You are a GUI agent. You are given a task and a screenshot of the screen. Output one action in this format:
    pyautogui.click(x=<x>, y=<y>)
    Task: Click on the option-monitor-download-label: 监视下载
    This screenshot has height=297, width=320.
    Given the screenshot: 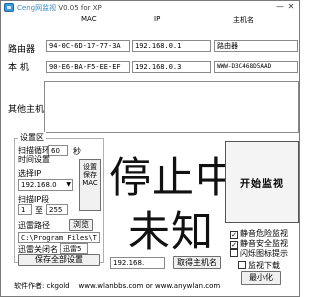 What is the action you would take?
    pyautogui.click(x=264, y=265)
    